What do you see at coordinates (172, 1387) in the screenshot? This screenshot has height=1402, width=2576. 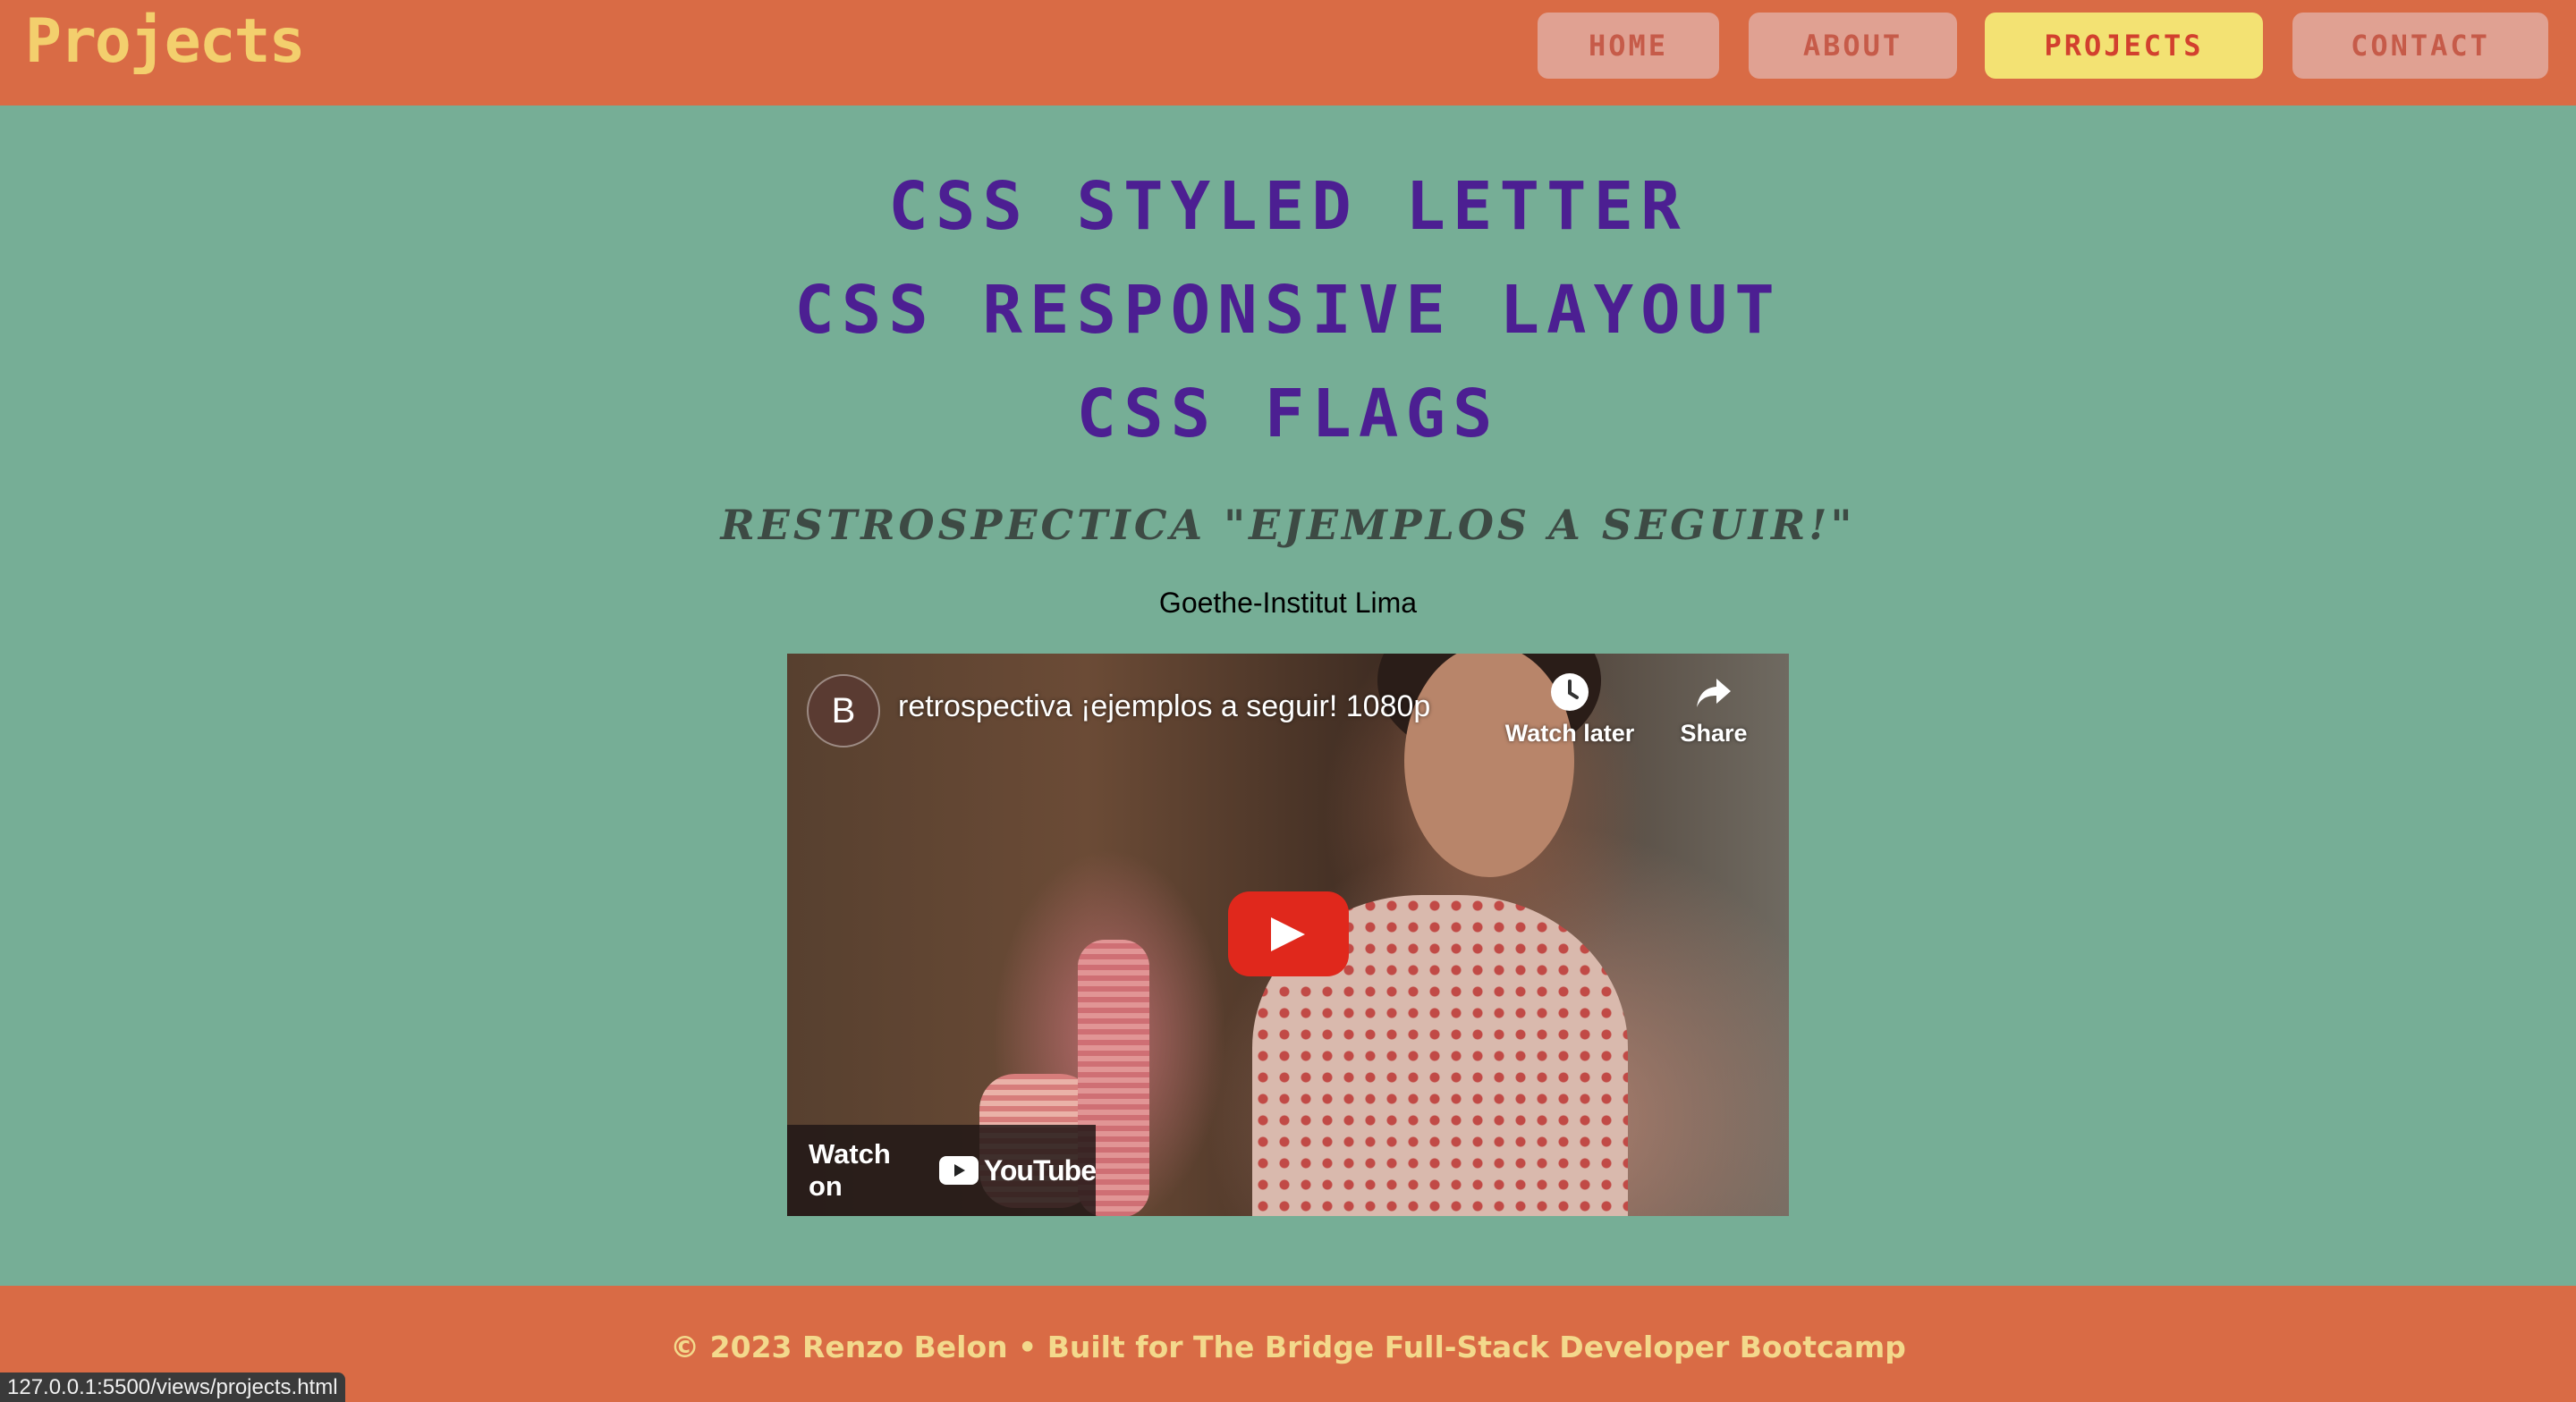 I see `status-bar-url: 127.0.0.1:5500/views/projects.html` at bounding box center [172, 1387].